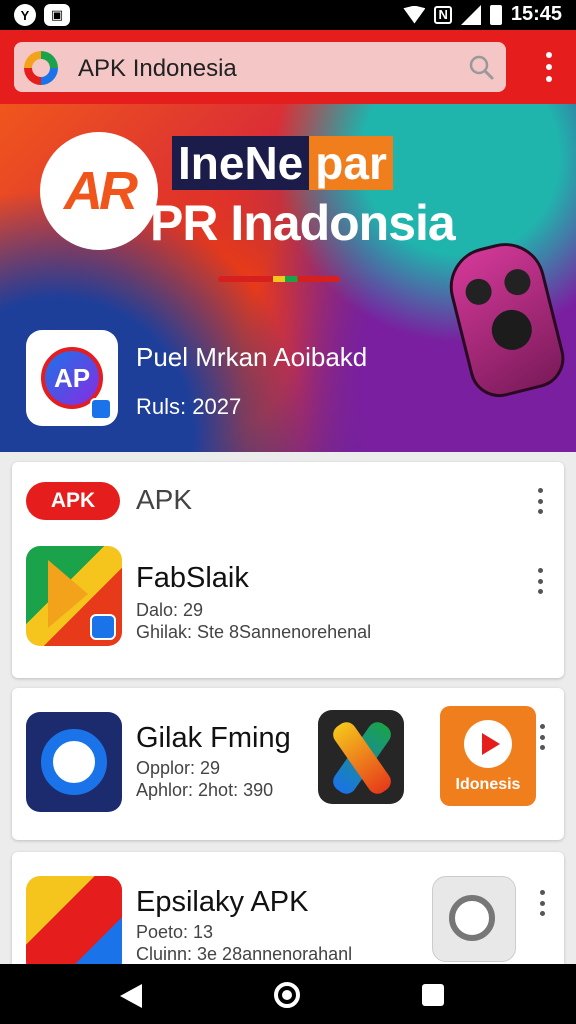 This screenshot has height=1024, width=576. Describe the element at coordinates (549, 67) in the screenshot. I see `overflow-menu-icon` at that location.